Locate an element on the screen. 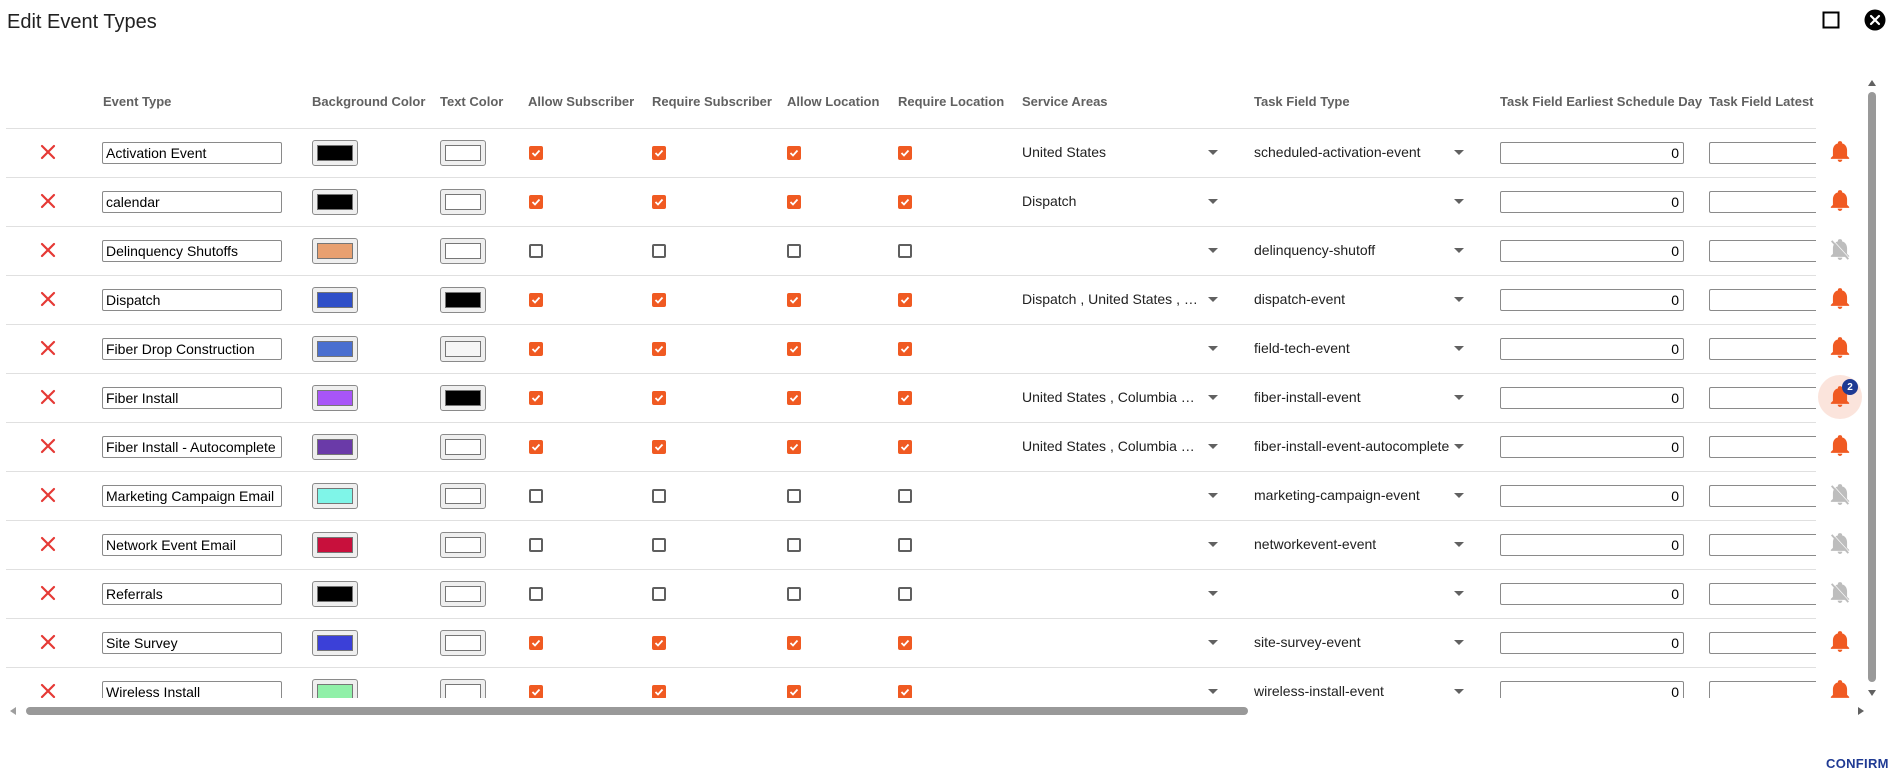  notification-bell-muted-button is located at coordinates (1840, 544).